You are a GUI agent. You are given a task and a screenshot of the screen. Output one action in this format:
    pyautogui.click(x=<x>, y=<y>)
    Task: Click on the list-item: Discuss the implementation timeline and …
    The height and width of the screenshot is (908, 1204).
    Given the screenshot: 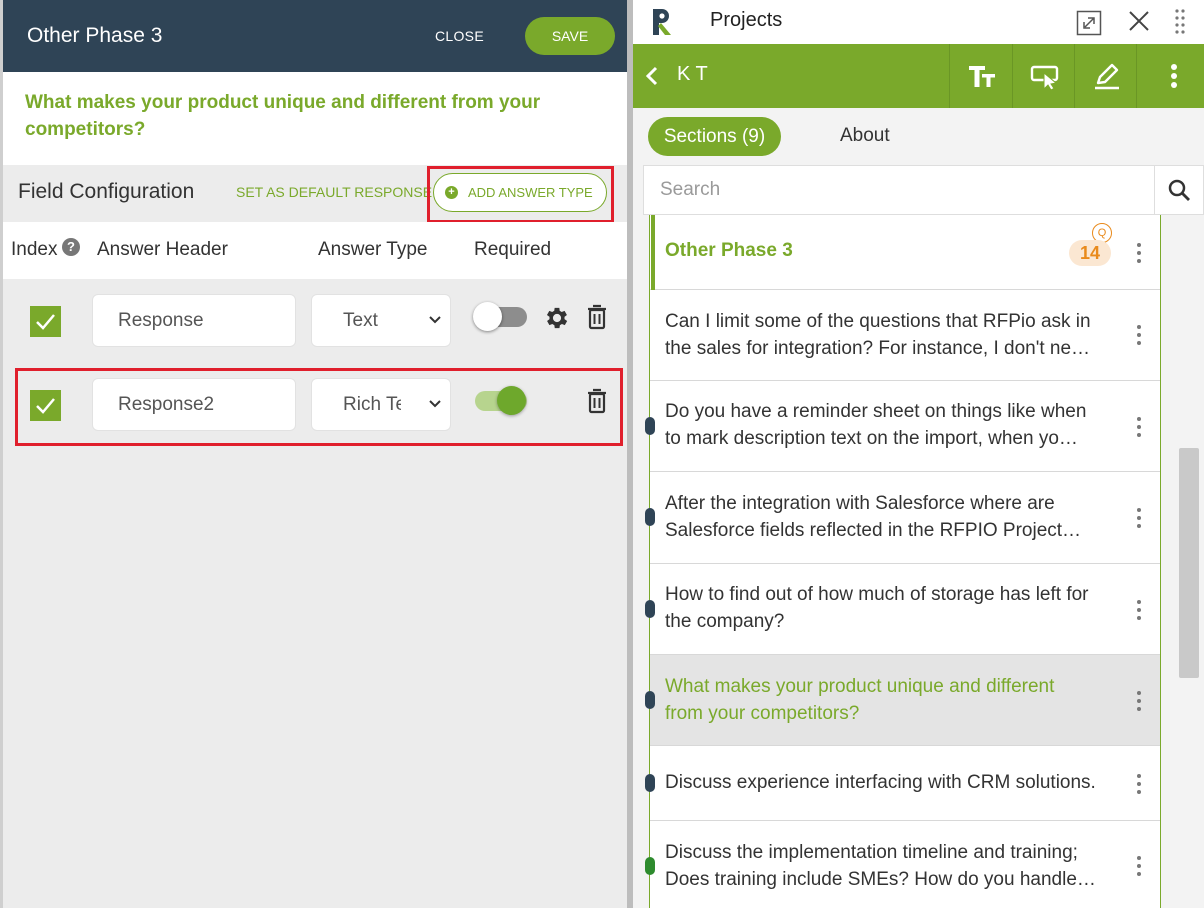 What is the action you would take?
    pyautogui.click(x=902, y=864)
    